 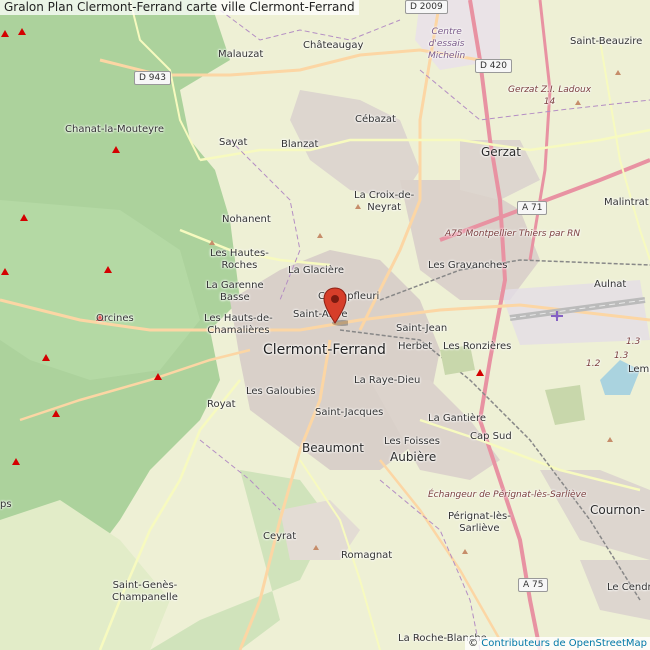 What do you see at coordinates (550, 96) in the screenshot?
I see `place-gerzat-zi: Gerzat Z.I. Ladoux 14` at bounding box center [550, 96].